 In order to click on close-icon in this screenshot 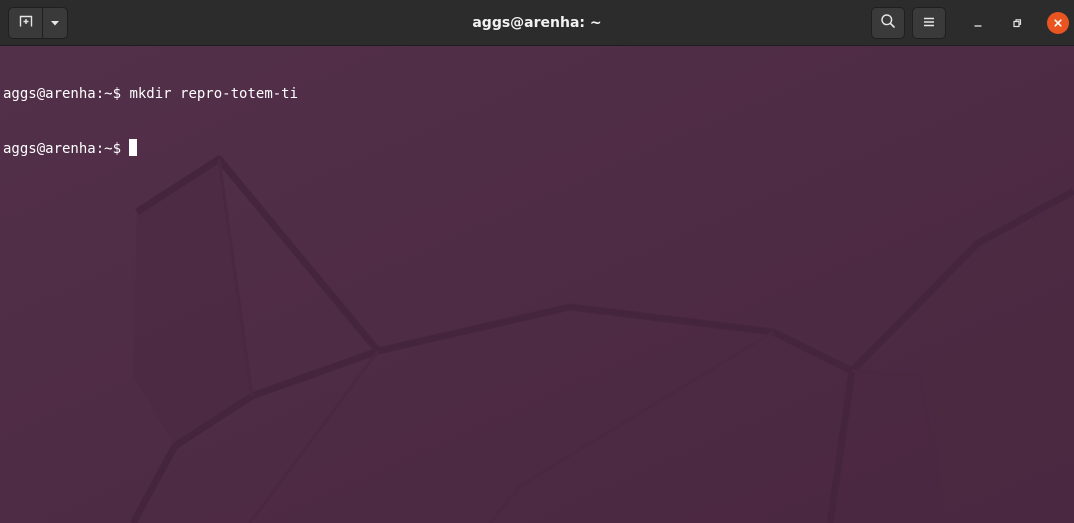, I will do `click(1058, 23)`.